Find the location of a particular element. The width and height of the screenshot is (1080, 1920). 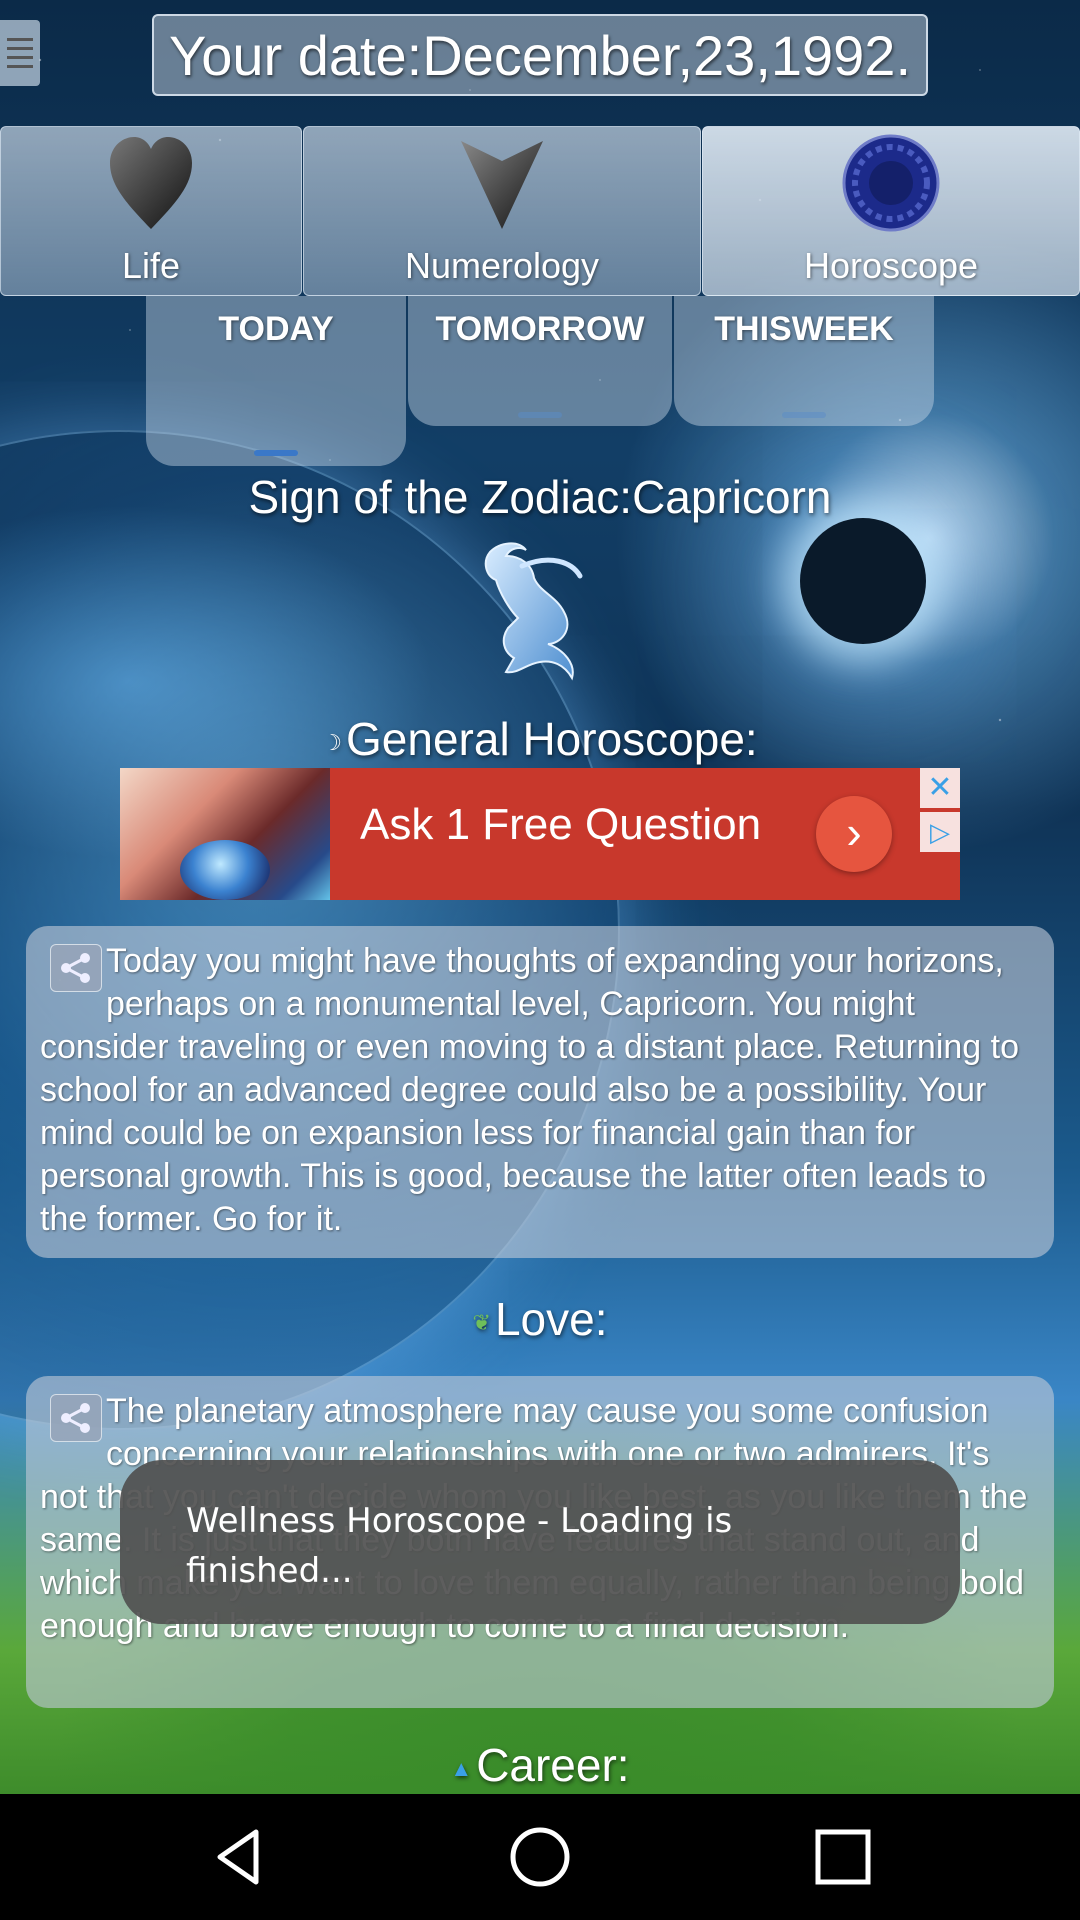

general-horoscope-title: ☽General Horoscope: is located at coordinates (540, 739).